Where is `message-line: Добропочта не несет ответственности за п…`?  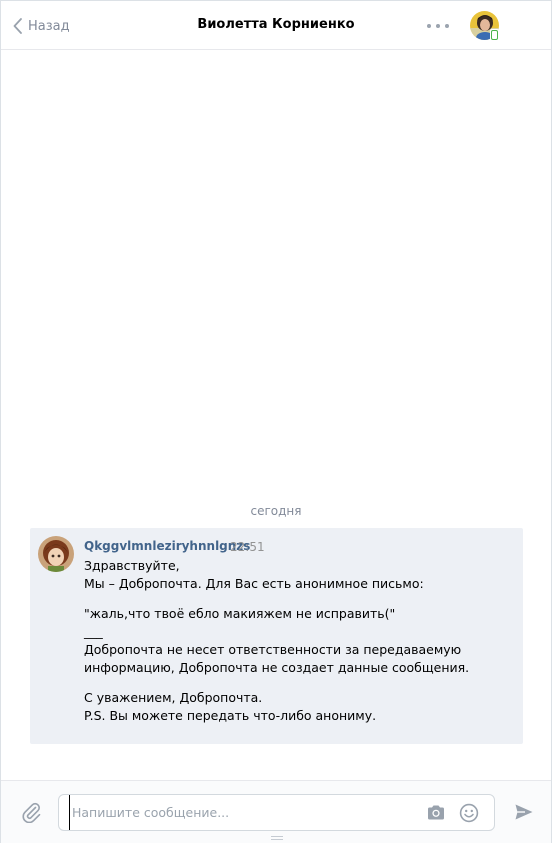
message-line: Добропочта не несет ответственности за п… is located at coordinates (273, 649).